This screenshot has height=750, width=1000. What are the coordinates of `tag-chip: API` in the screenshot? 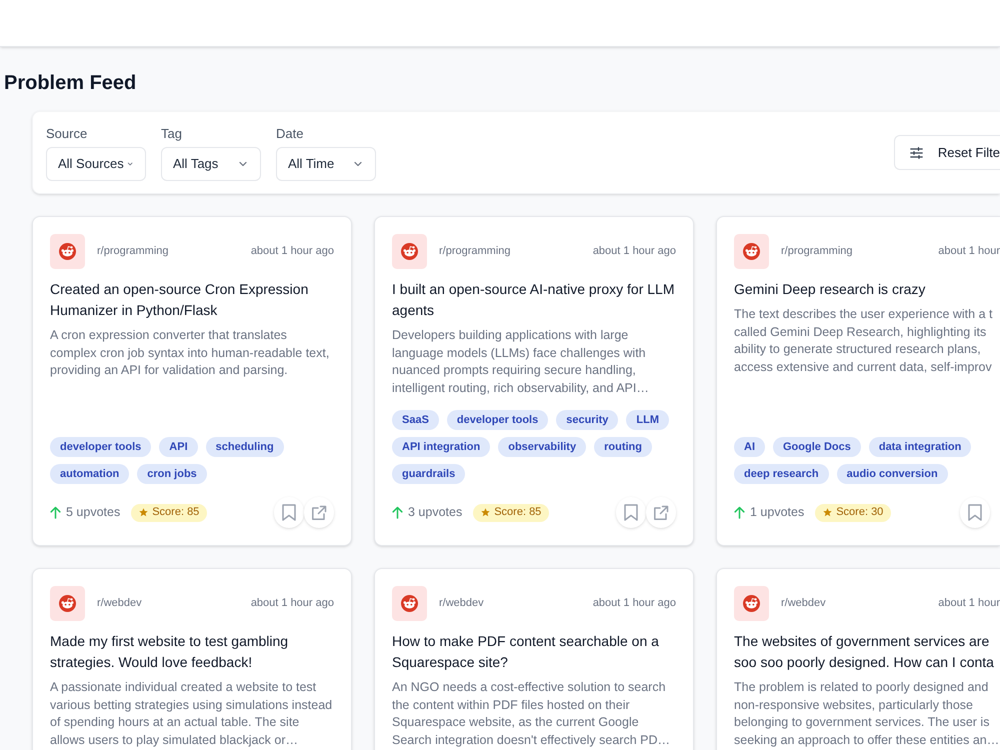 It's located at (178, 447).